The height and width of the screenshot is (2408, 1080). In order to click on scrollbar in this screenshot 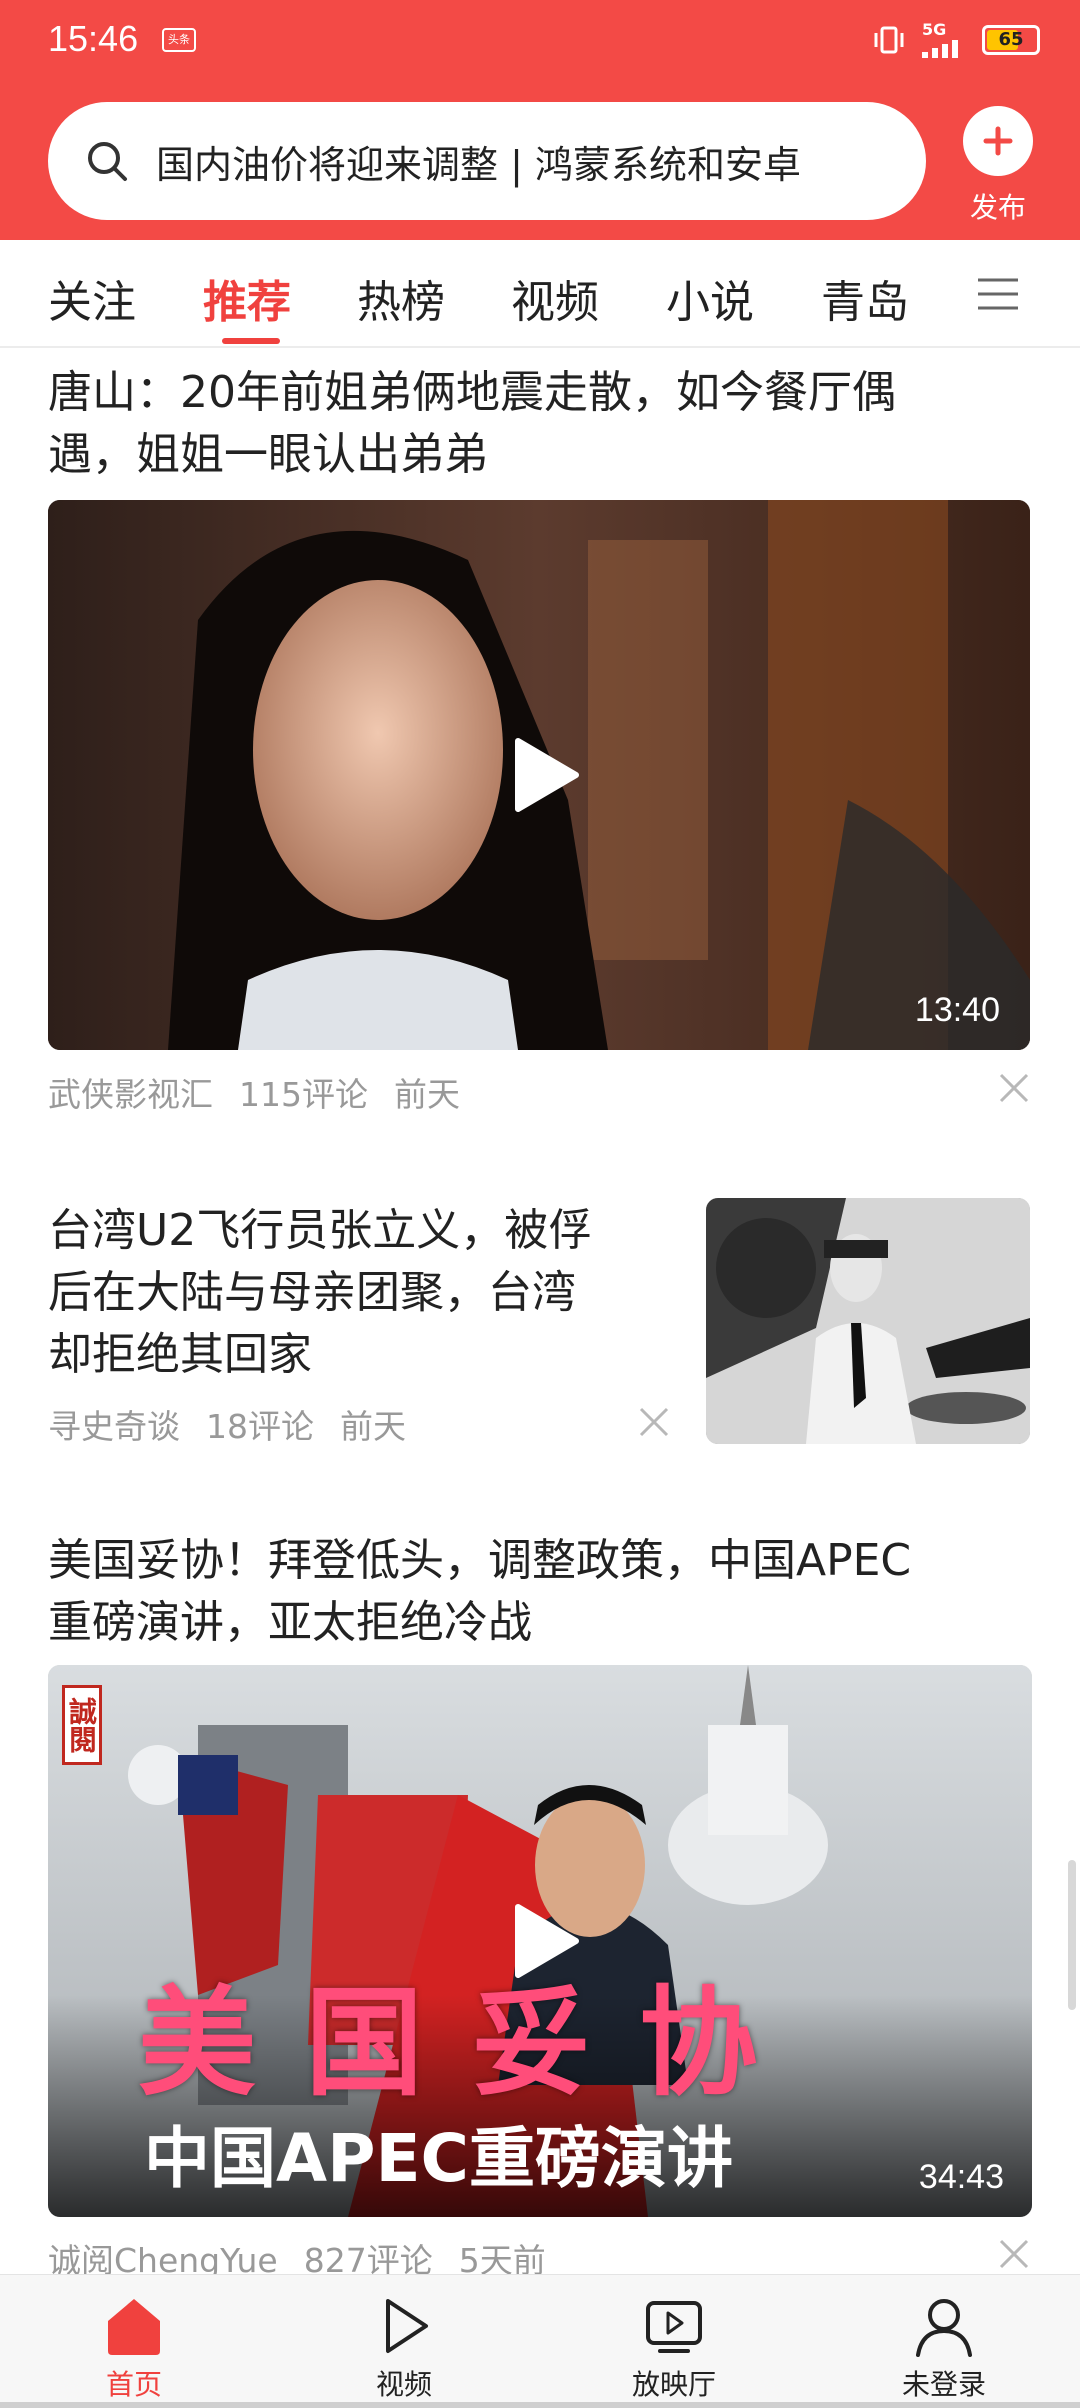, I will do `click(1072, 1935)`.